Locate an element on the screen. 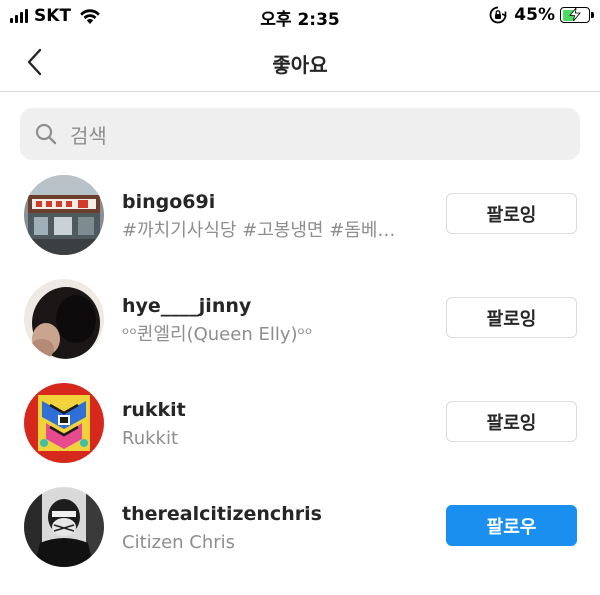  user-subtitle: Citizen Chris is located at coordinates (179, 542).